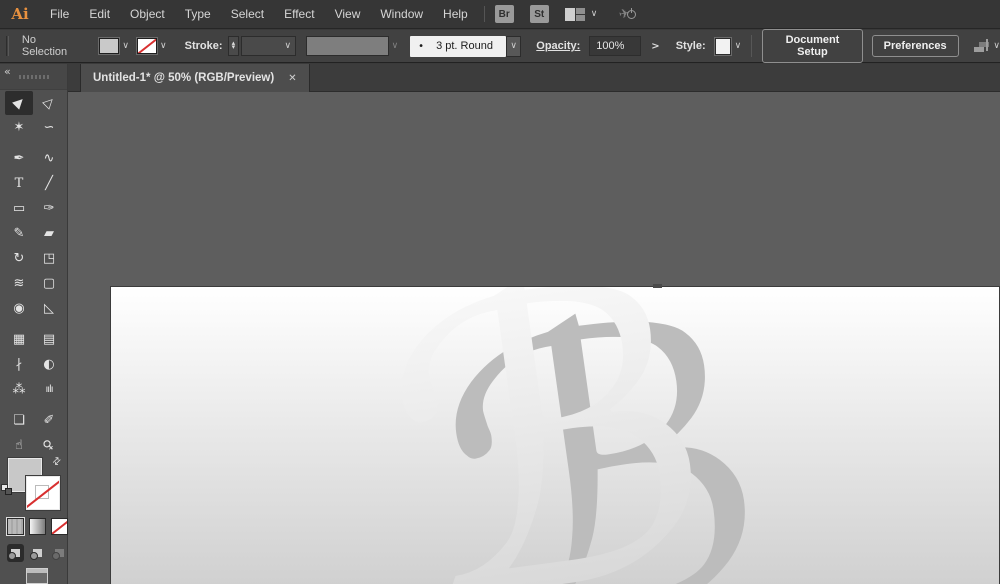 Image resolution: width=1000 pixels, height=584 pixels. I want to click on width-tool: ≋, so click(19, 284).